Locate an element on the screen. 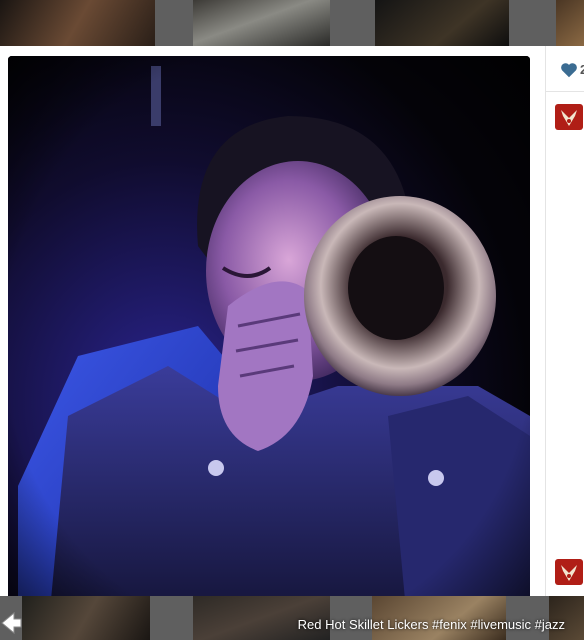  like-row: 2 is located at coordinates (565, 69).